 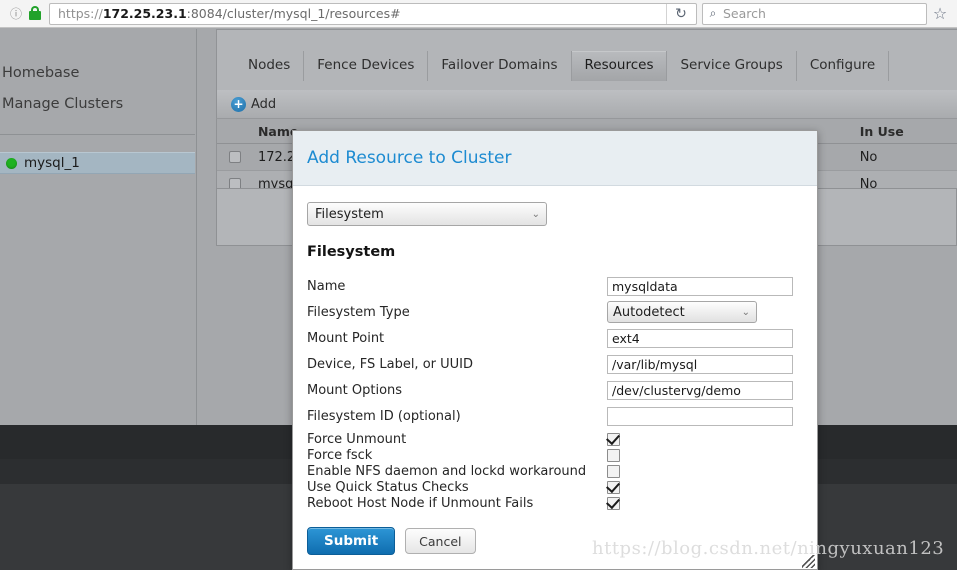 I want to click on label-nfs-workaround: Enable NFS daemon and lockd workaround, so click(x=447, y=471).